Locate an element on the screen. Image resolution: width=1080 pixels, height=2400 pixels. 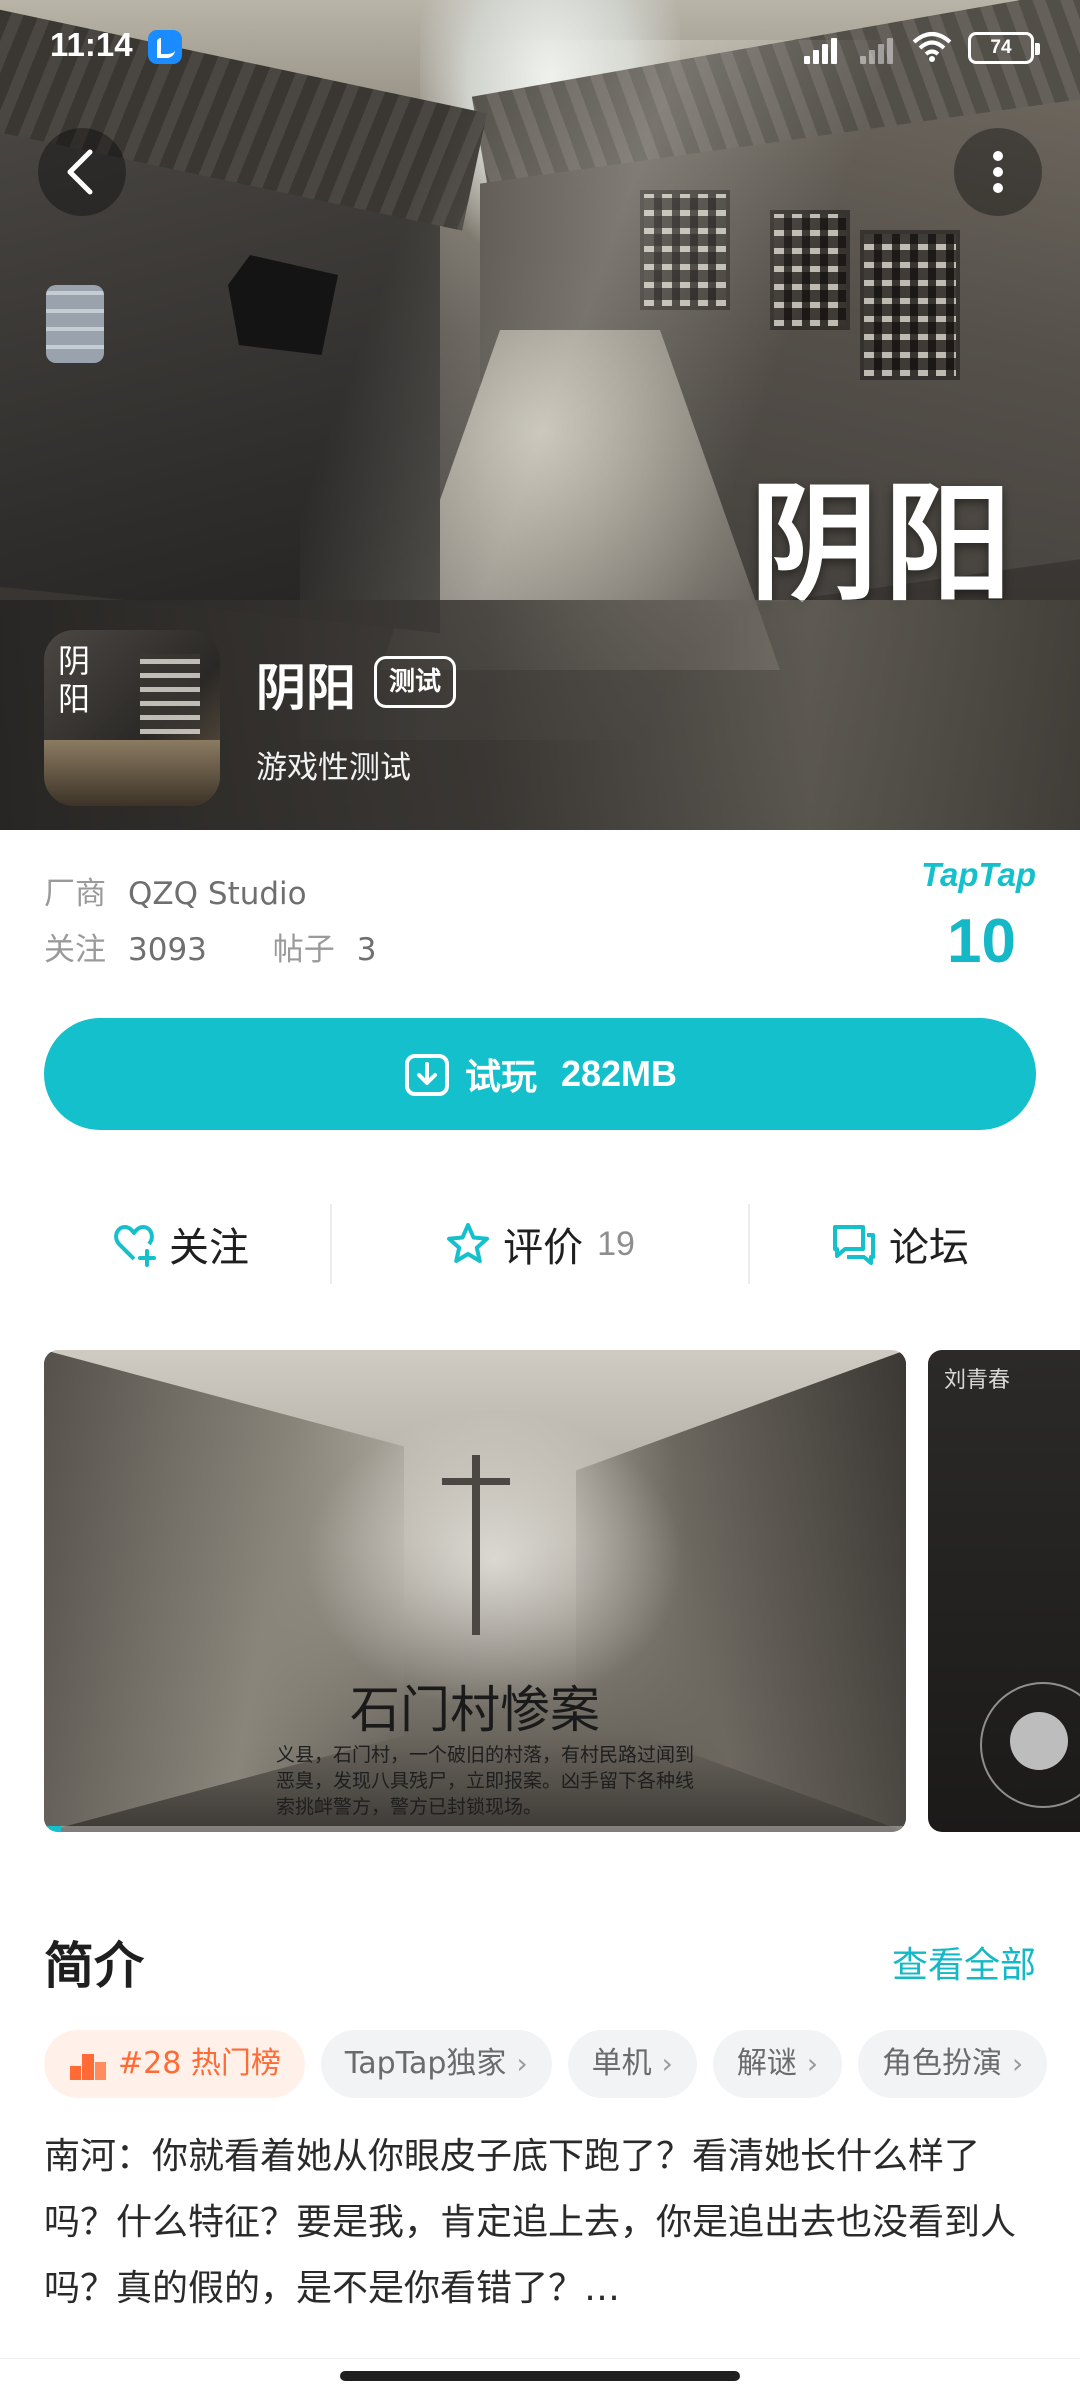
intro-title: 简介 is located at coordinates (94, 1966).